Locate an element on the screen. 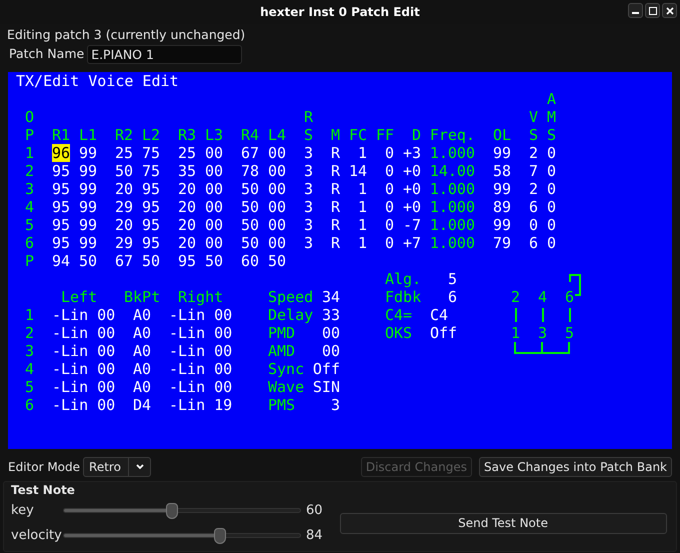 The image size is (680, 553). table-cell: 7 is located at coordinates (533, 171).